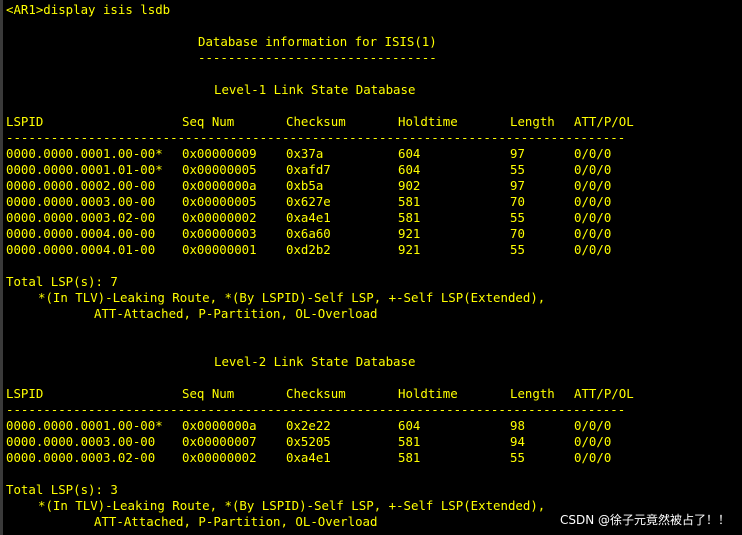 The height and width of the screenshot is (535, 742). Describe the element at coordinates (315, 89) in the screenshot. I see `level1-title: Level-1 Link State Database` at that location.